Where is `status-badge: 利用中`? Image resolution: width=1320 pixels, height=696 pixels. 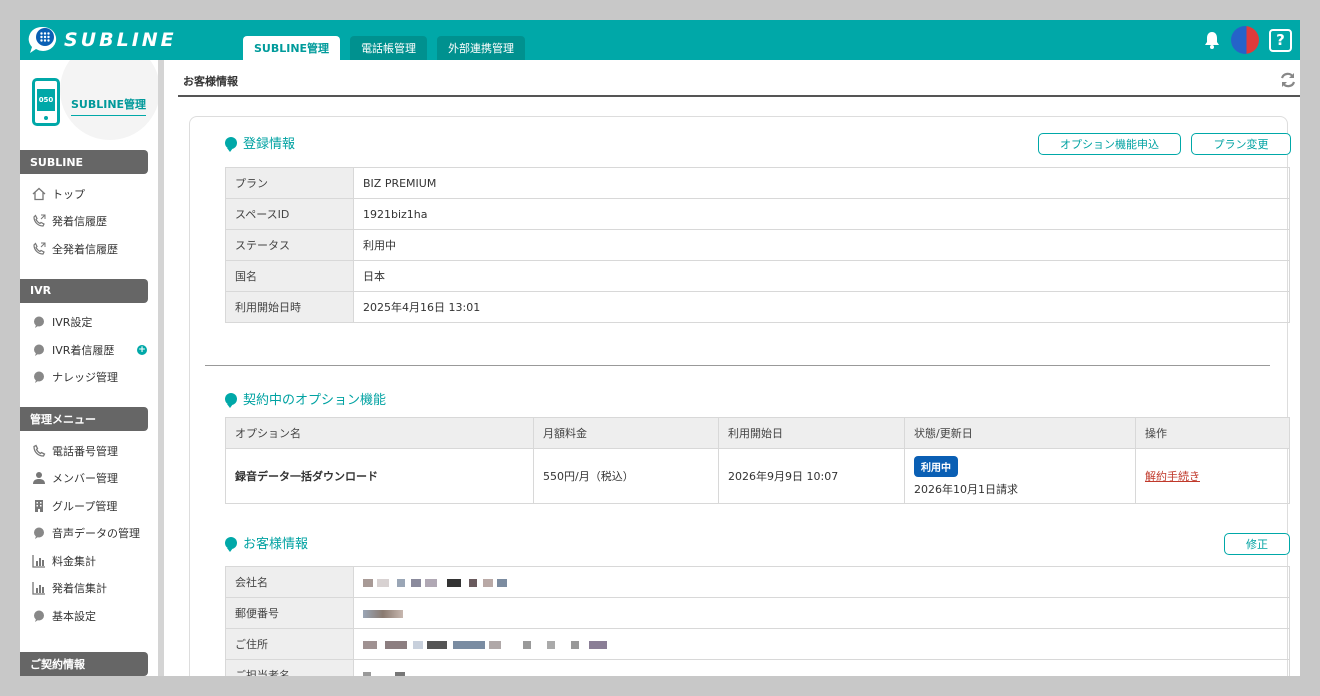
status-badge: 利用中 is located at coordinates (936, 466).